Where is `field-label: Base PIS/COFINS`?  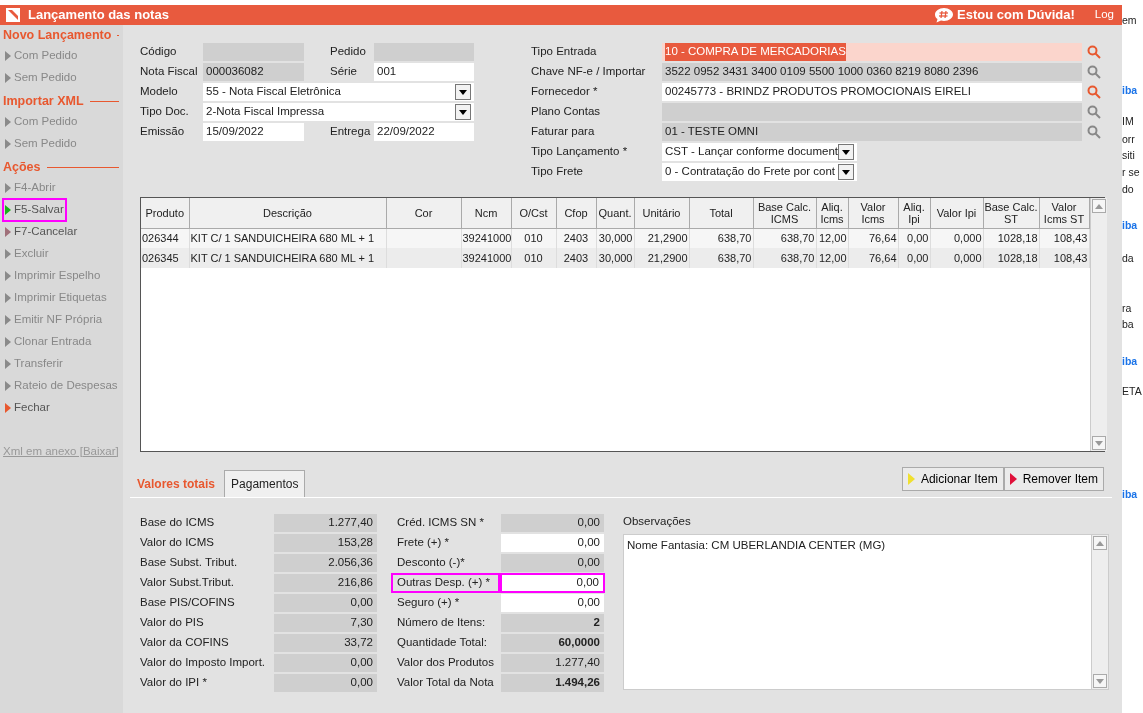
field-label: Base PIS/COFINS is located at coordinates (188, 603).